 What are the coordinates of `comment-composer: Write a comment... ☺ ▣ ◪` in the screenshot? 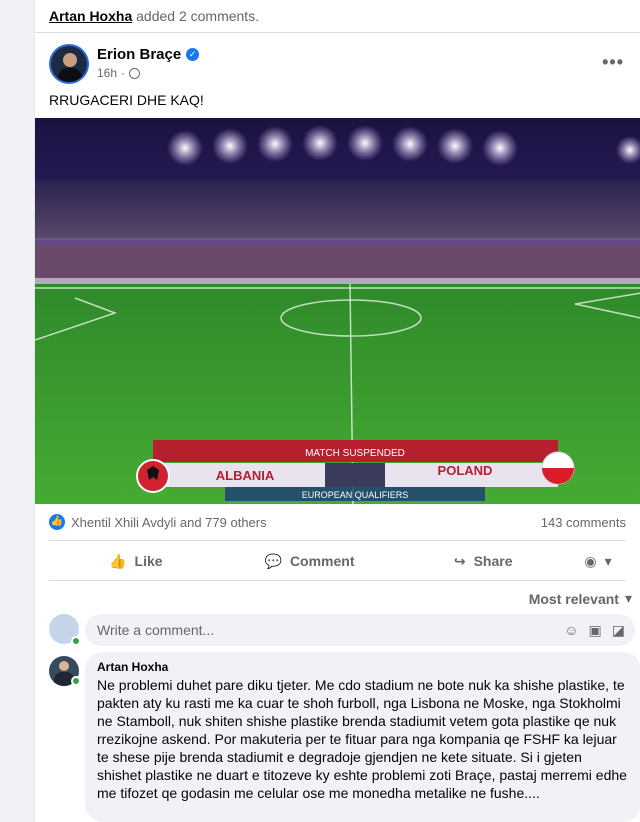 It's located at (360, 630).